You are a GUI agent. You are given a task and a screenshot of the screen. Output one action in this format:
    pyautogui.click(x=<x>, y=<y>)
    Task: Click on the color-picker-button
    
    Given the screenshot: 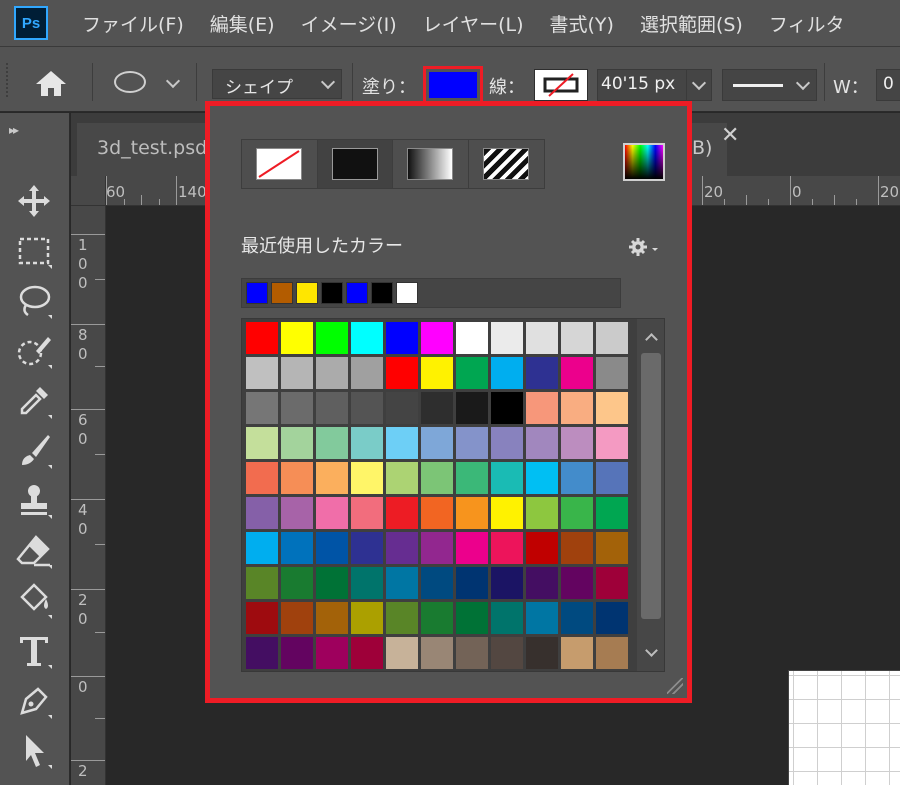 What is the action you would take?
    pyautogui.click(x=644, y=162)
    